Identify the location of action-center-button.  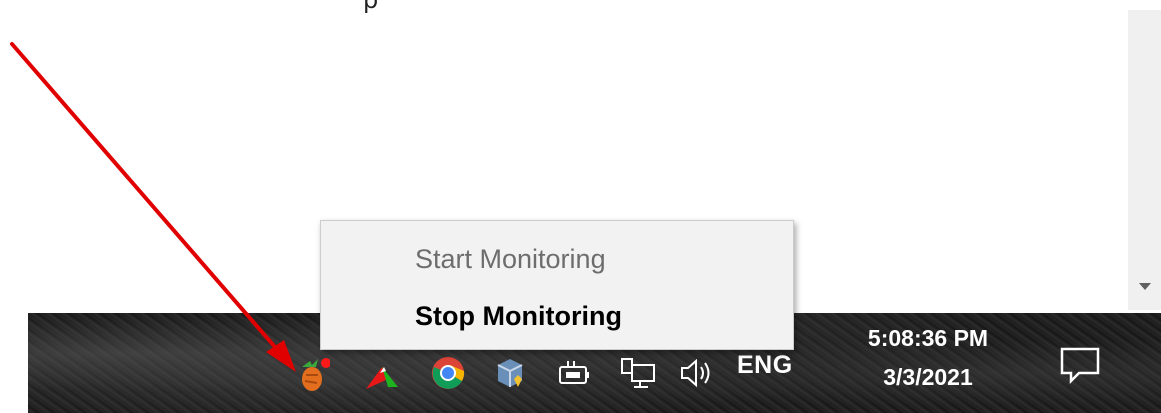
(1080, 365).